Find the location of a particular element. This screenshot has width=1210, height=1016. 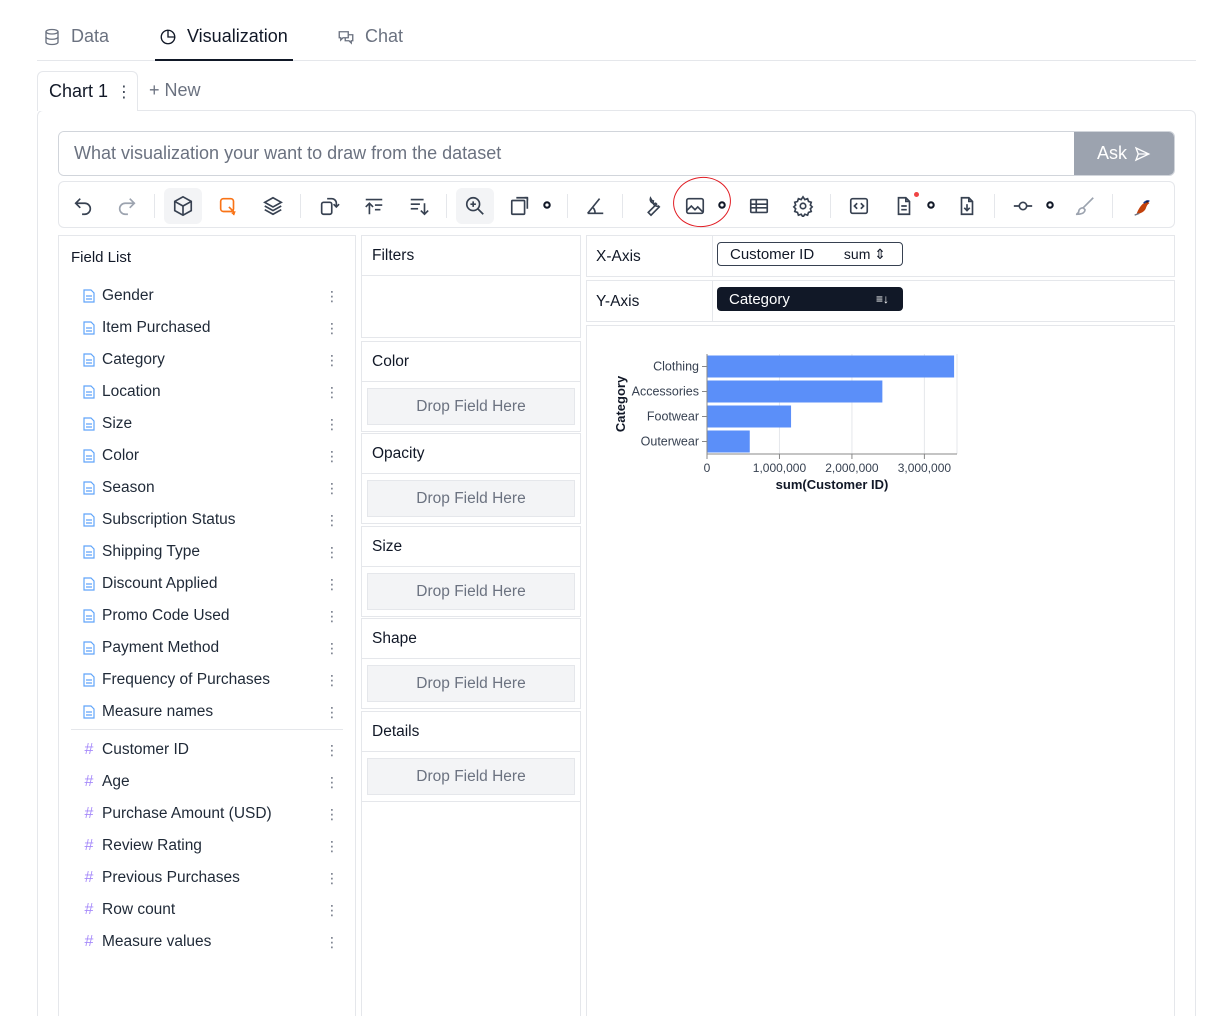

commit-settings-icon is located at coordinates (1050, 205).